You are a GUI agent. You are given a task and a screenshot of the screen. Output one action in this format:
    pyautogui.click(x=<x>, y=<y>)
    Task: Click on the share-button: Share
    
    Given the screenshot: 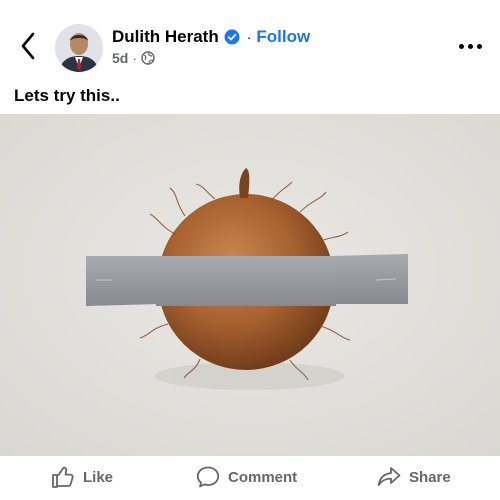 What is the action you would take?
    pyautogui.click(x=414, y=477)
    